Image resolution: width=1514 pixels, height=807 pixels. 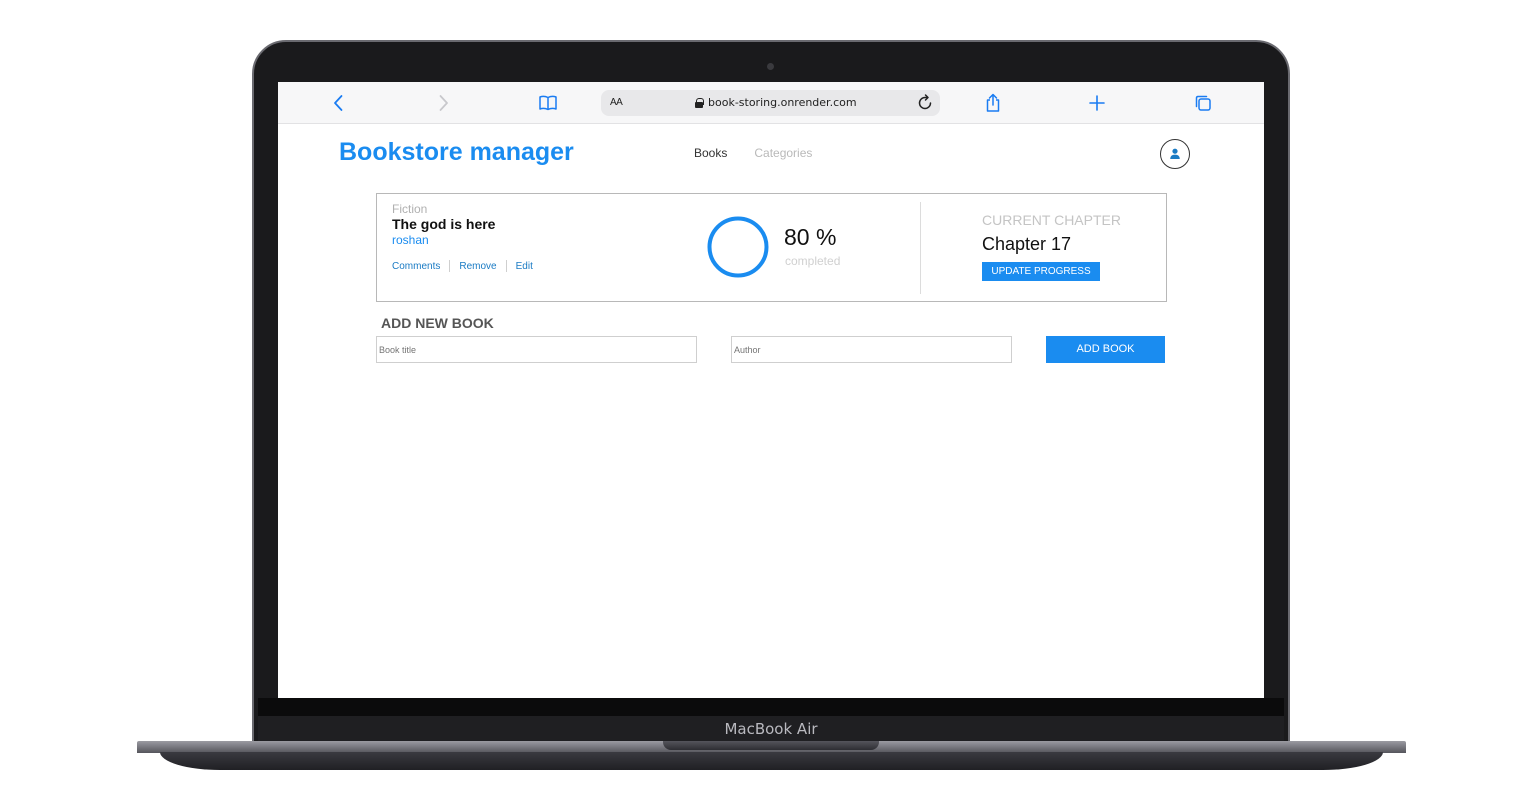 What do you see at coordinates (339, 103) in the screenshot?
I see `back-icon` at bounding box center [339, 103].